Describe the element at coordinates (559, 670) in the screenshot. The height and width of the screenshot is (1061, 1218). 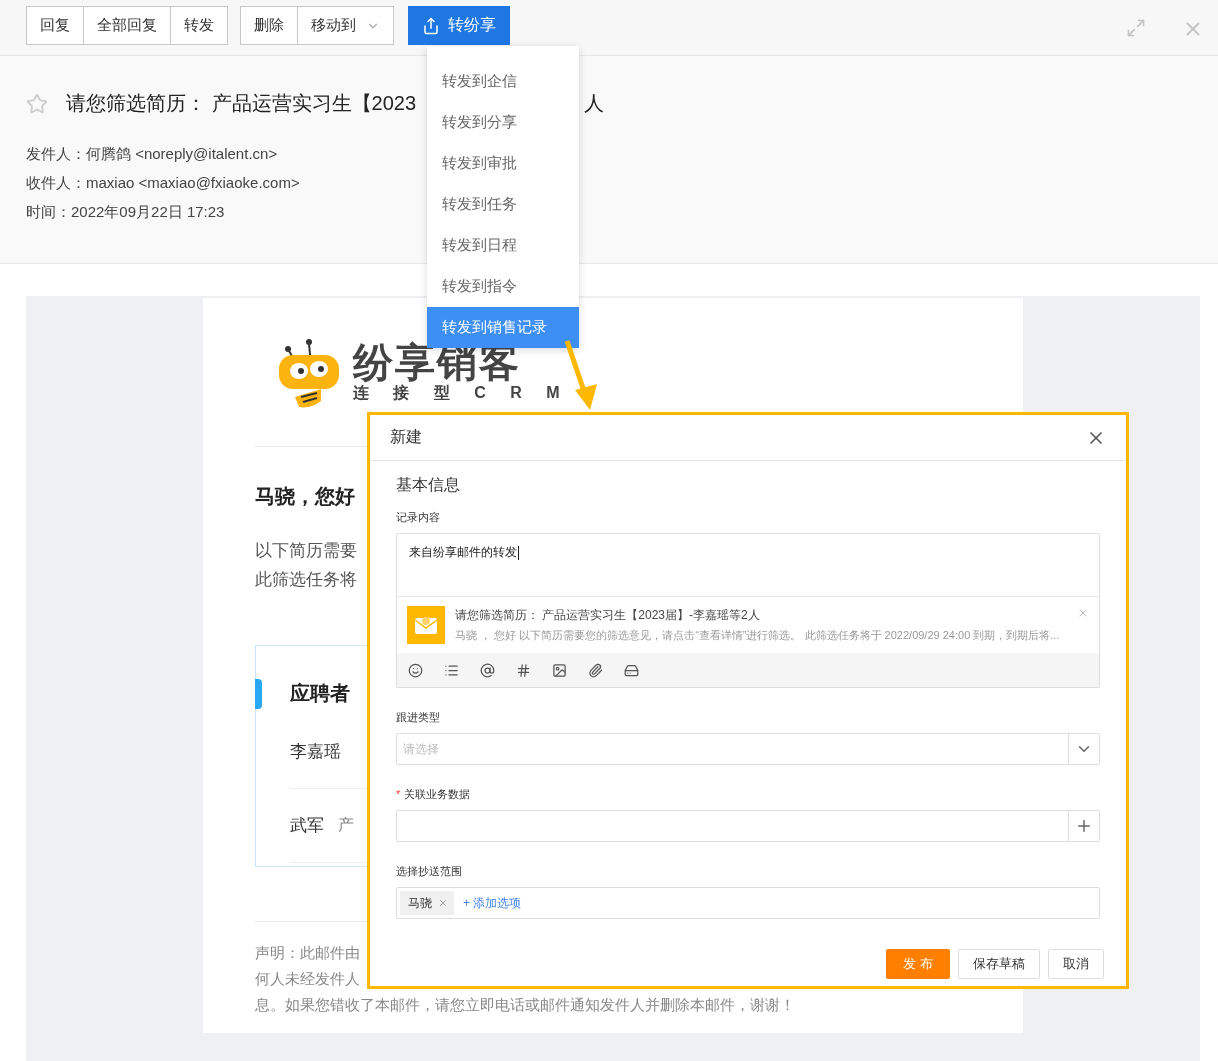
I see `image-icon` at that location.